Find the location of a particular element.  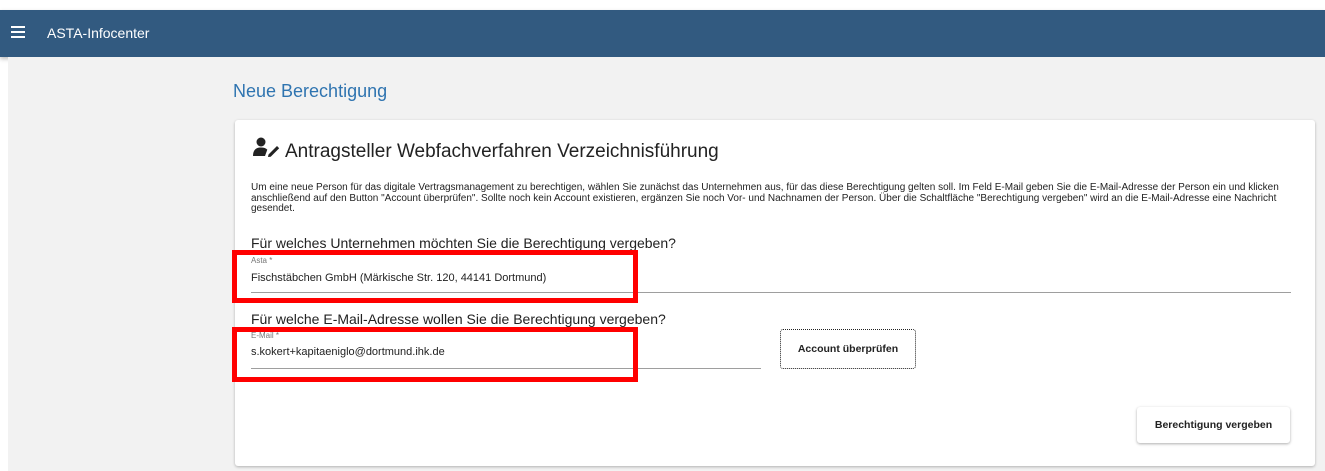

page-title: Neue Berechtigung is located at coordinates (310, 91).